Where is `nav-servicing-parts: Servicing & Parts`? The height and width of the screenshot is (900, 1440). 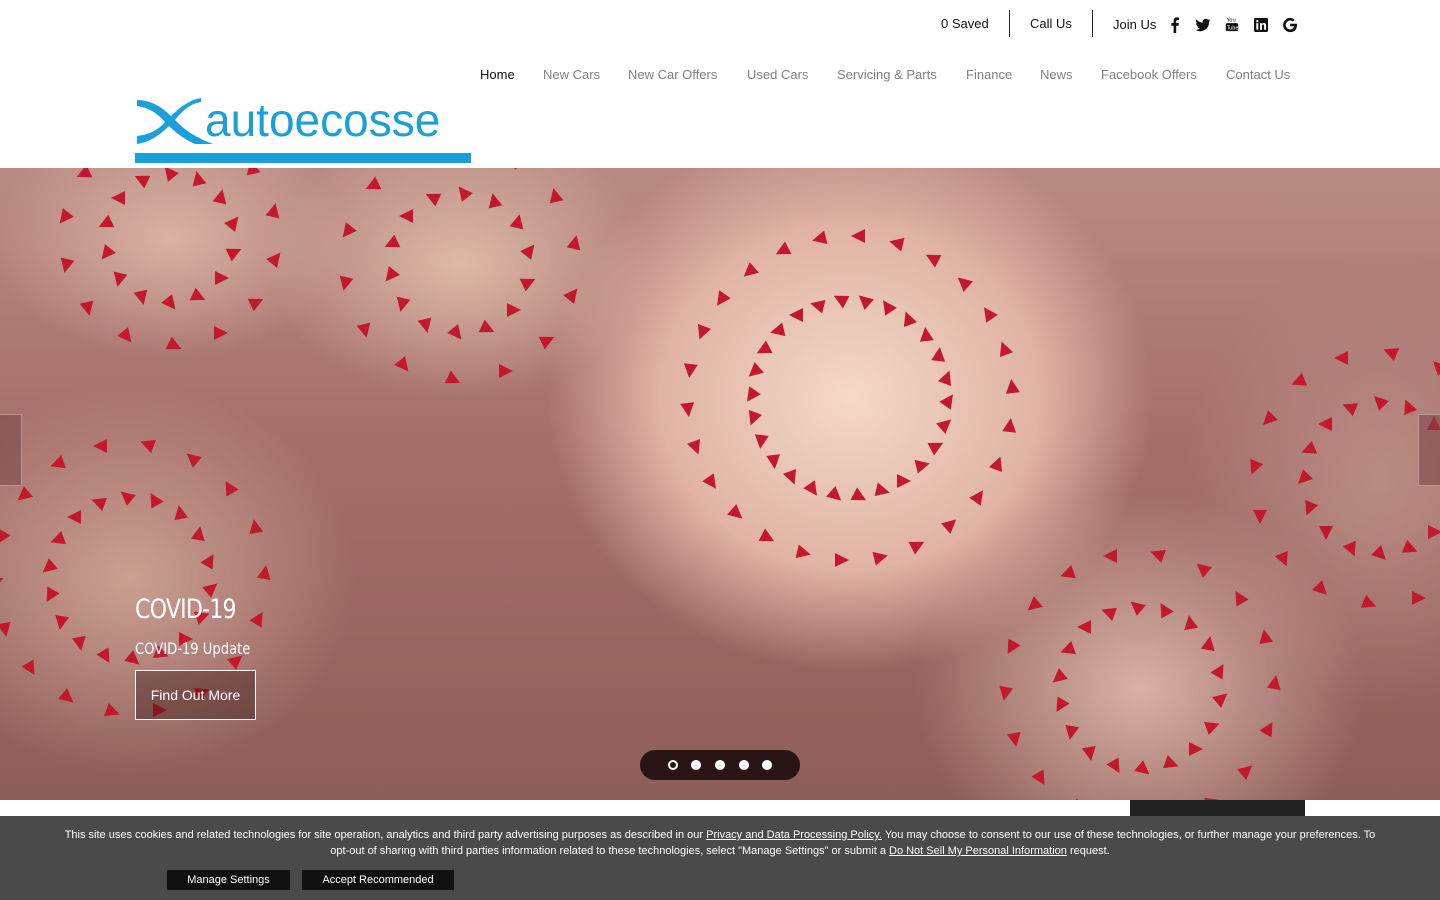 nav-servicing-parts: Servicing & Parts is located at coordinates (887, 74).